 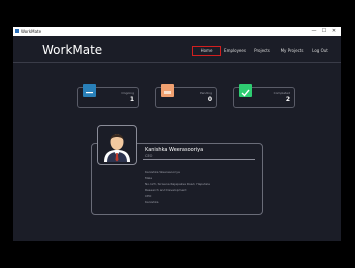 What do you see at coordinates (281, 93) in the screenshot?
I see `stat-label: Completed` at bounding box center [281, 93].